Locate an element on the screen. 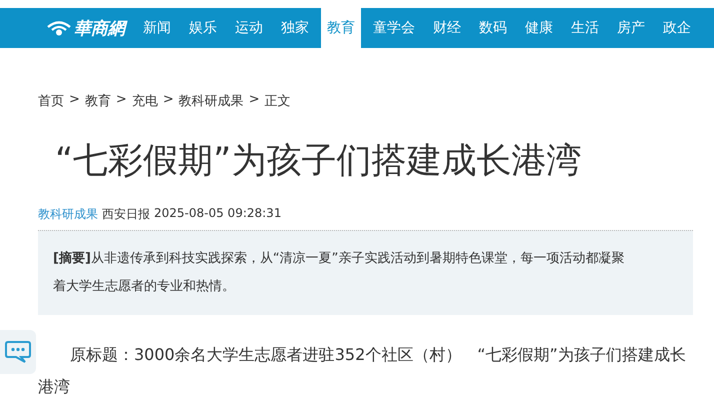  nav-tab: 娱乐 is located at coordinates (203, 28).